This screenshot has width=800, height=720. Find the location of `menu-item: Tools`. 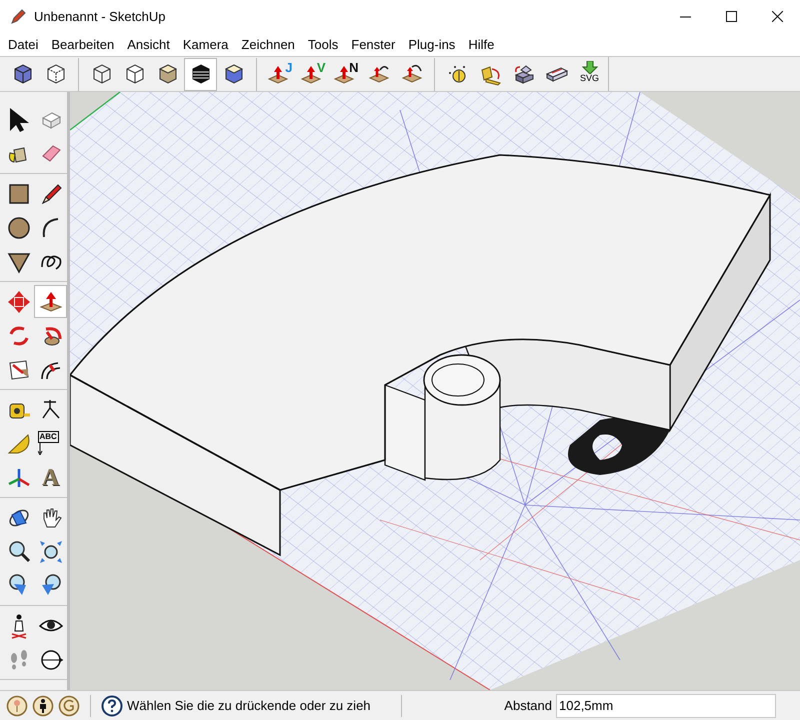

menu-item: Tools is located at coordinates (323, 44).